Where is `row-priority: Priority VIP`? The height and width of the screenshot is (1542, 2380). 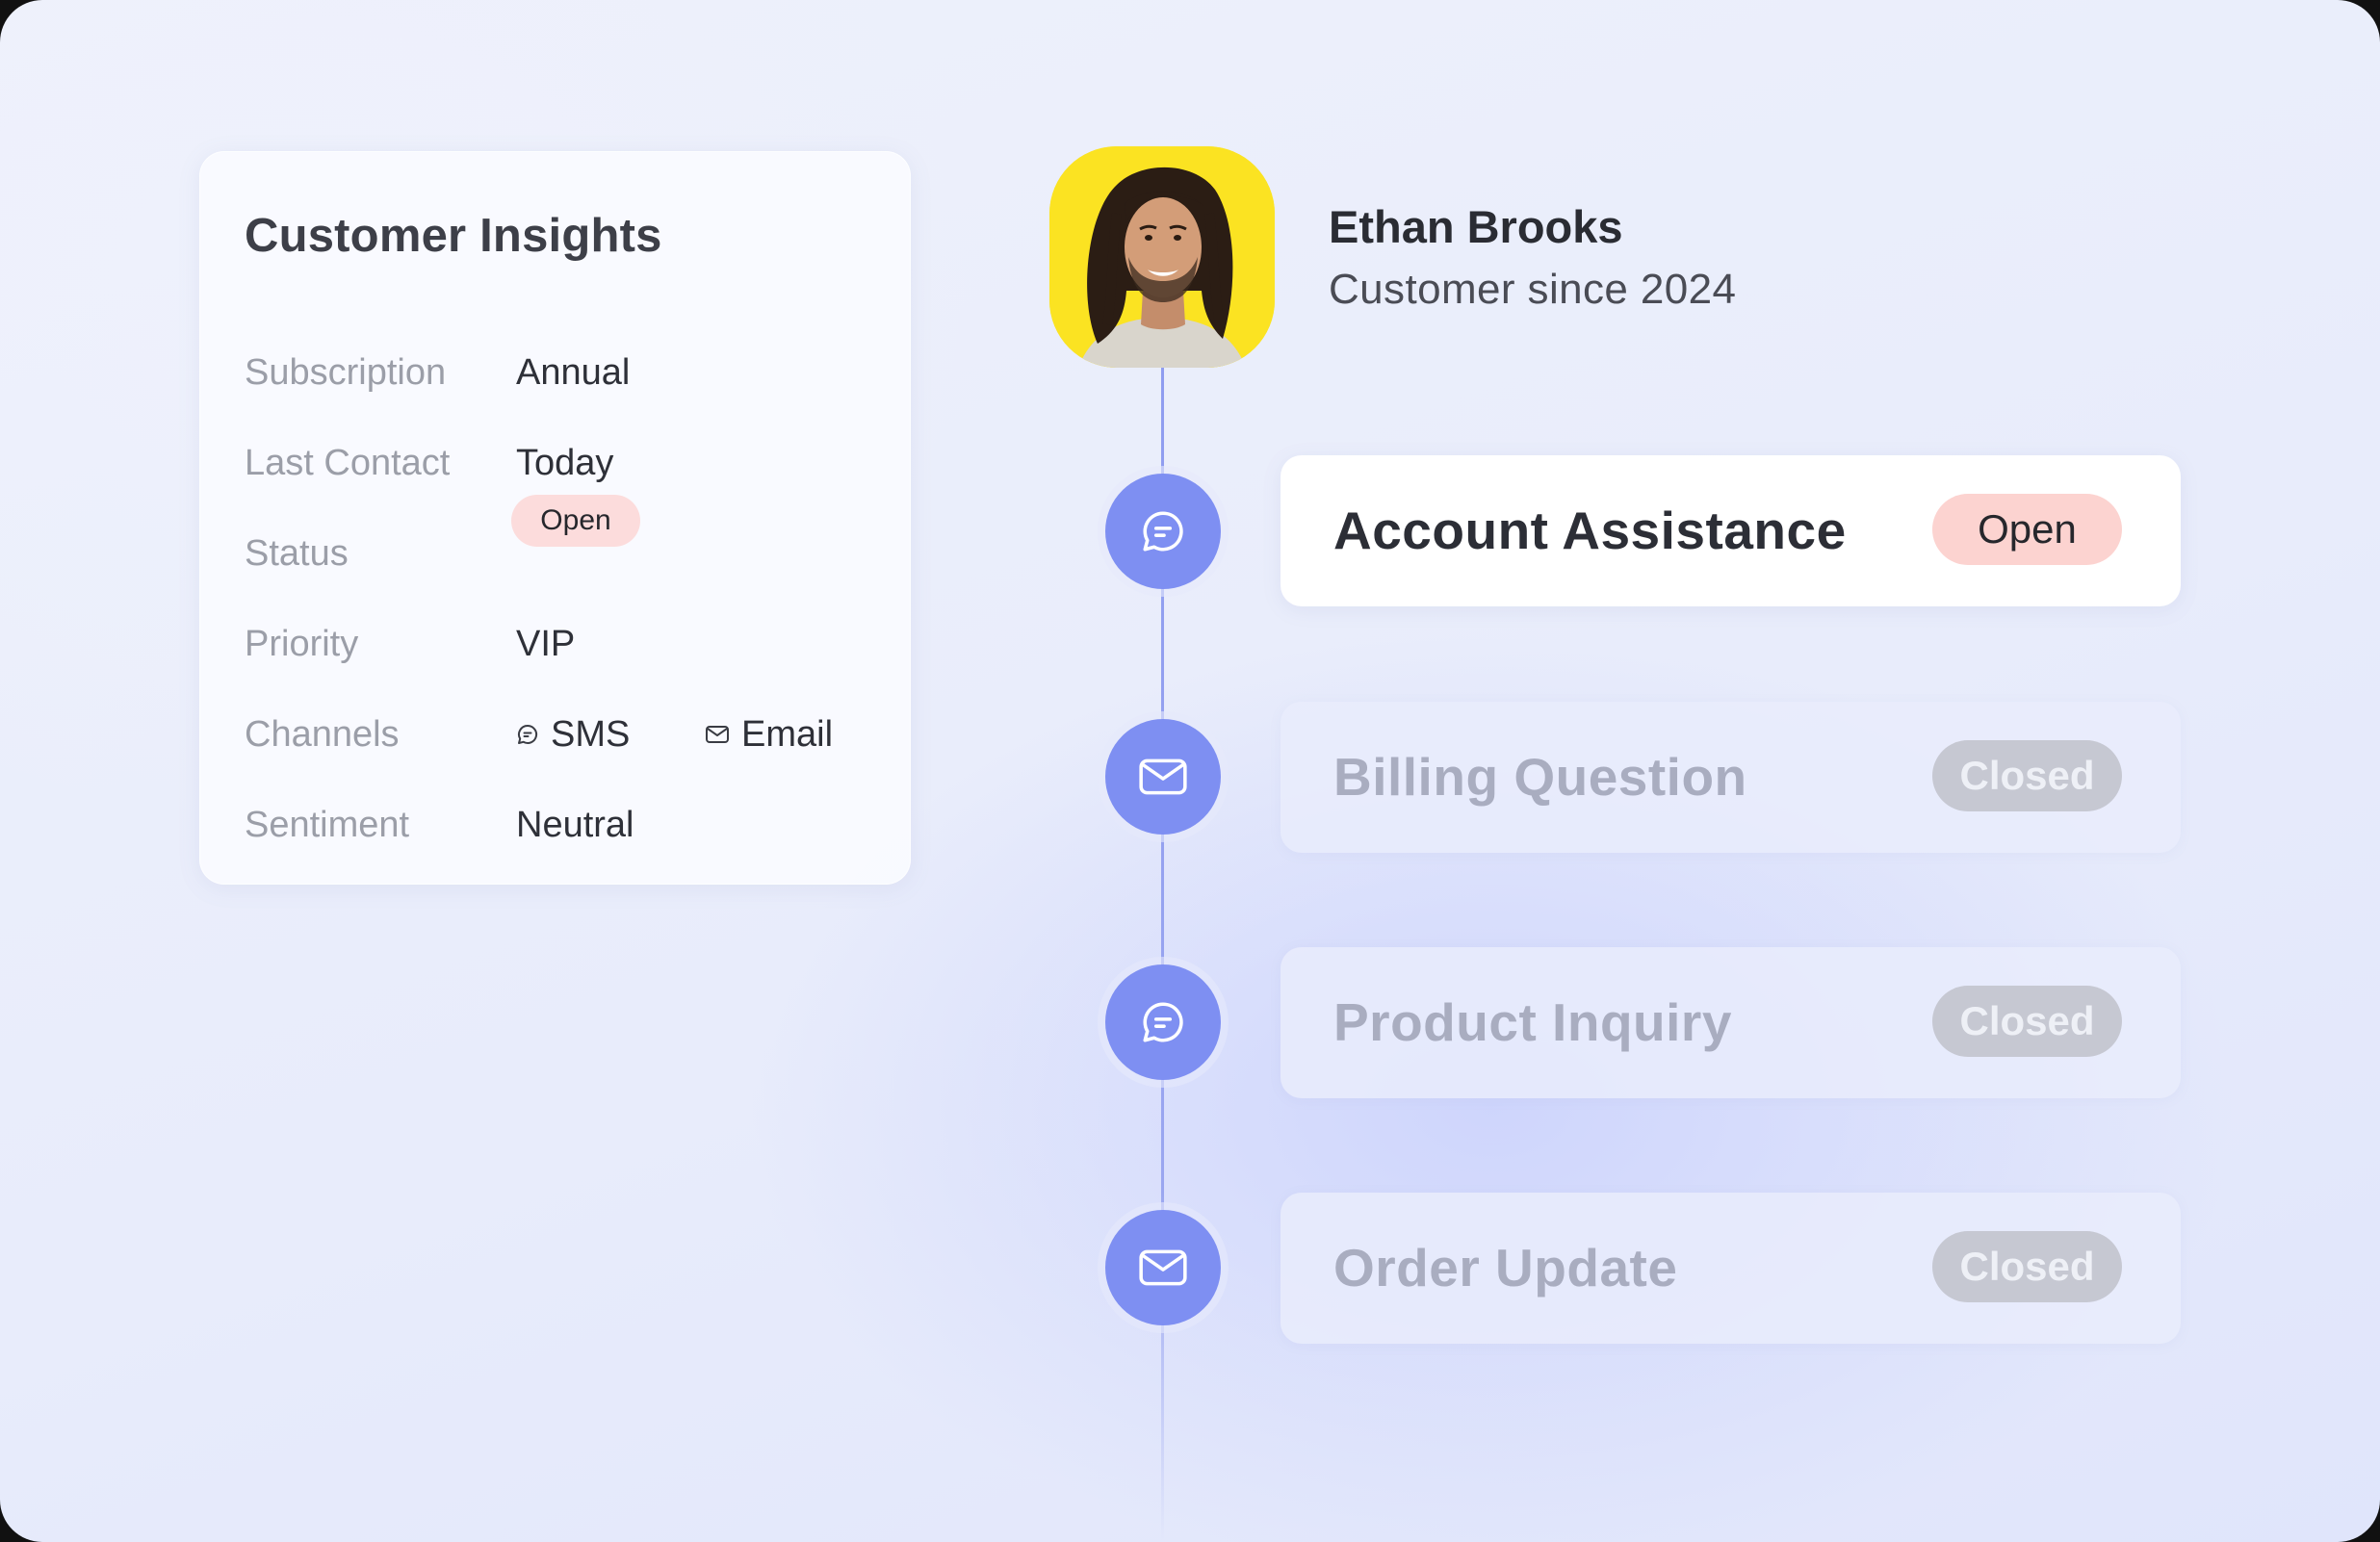
row-priority: Priority VIP is located at coordinates (563, 644).